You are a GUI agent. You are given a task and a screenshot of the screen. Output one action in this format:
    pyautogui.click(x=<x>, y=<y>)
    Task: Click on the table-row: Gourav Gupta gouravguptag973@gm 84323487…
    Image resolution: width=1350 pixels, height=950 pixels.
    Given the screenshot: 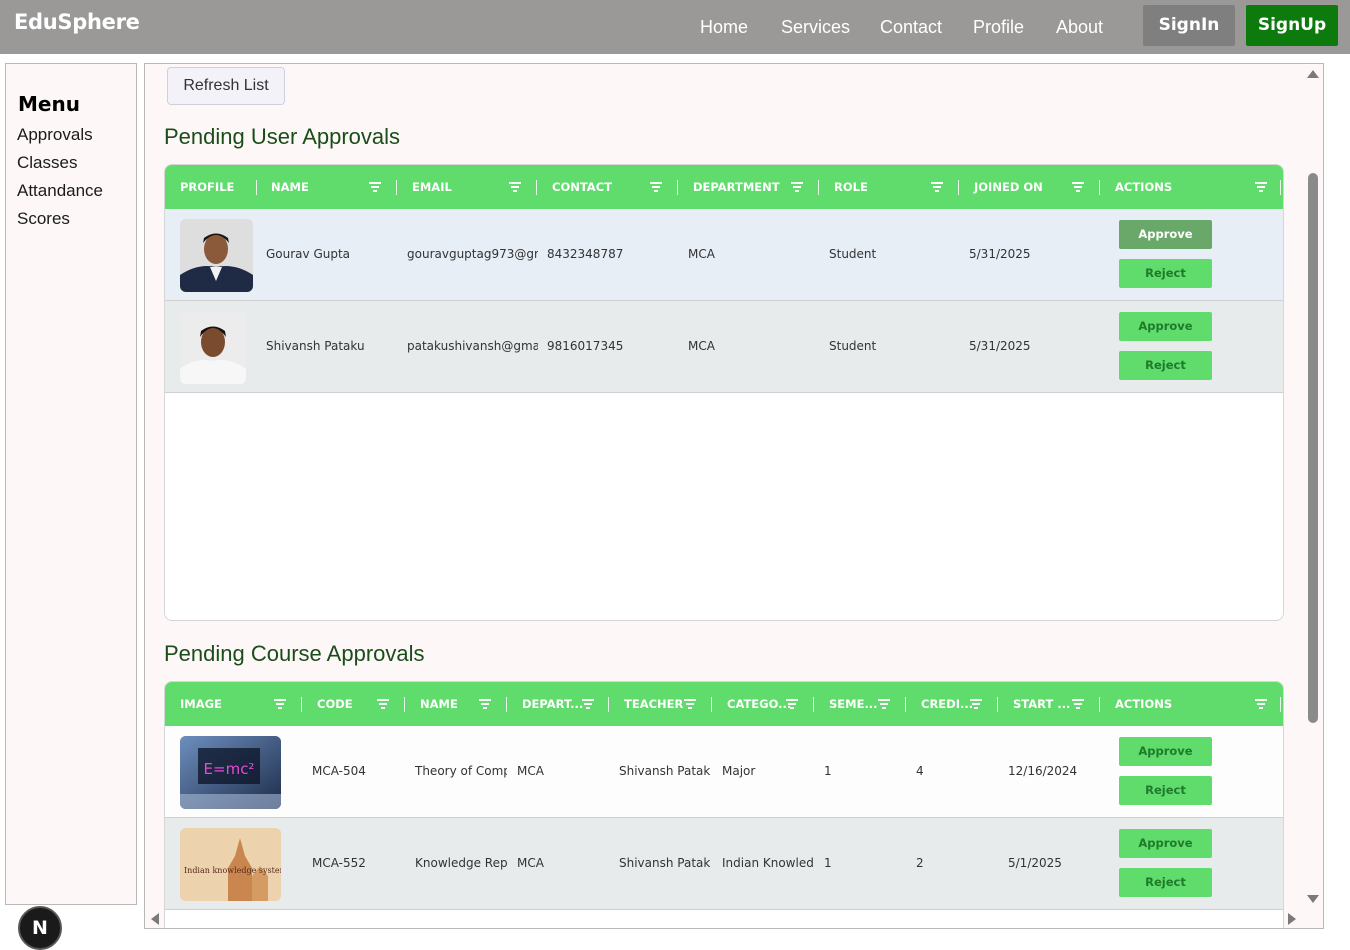 What is the action you would take?
    pyautogui.click(x=724, y=255)
    